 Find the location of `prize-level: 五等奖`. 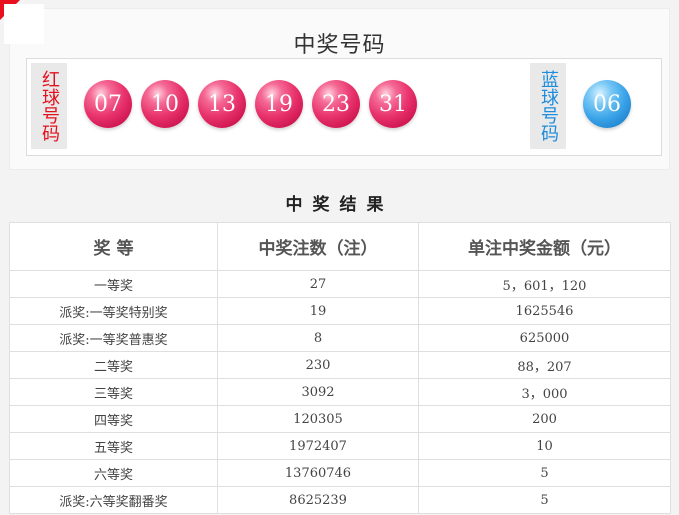

prize-level: 五等奖 is located at coordinates (113, 446).